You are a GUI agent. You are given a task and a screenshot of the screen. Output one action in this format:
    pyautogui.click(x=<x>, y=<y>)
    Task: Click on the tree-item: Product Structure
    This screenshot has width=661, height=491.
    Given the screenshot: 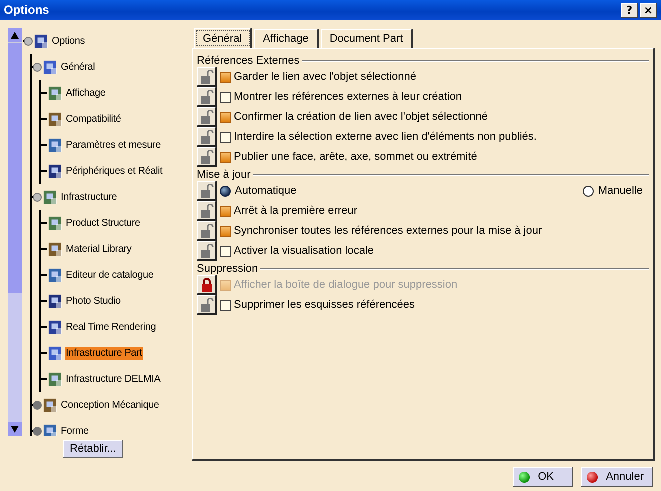 What is the action you would take?
    pyautogui.click(x=103, y=223)
    